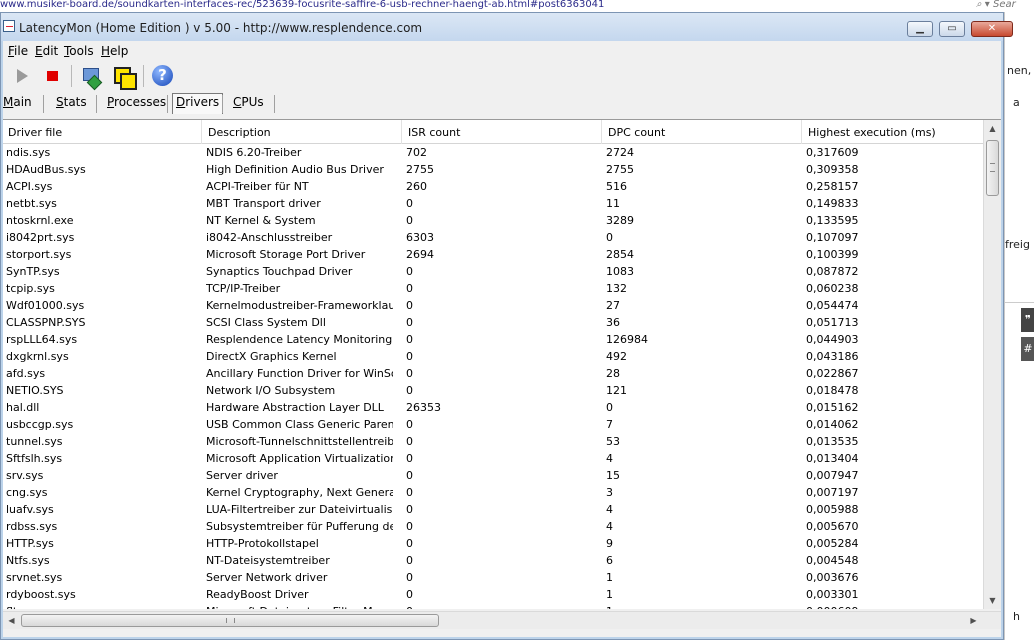 The width and height of the screenshot is (1034, 640). What do you see at coordinates (71, 103) in the screenshot?
I see `tab-stats: Stats` at bounding box center [71, 103].